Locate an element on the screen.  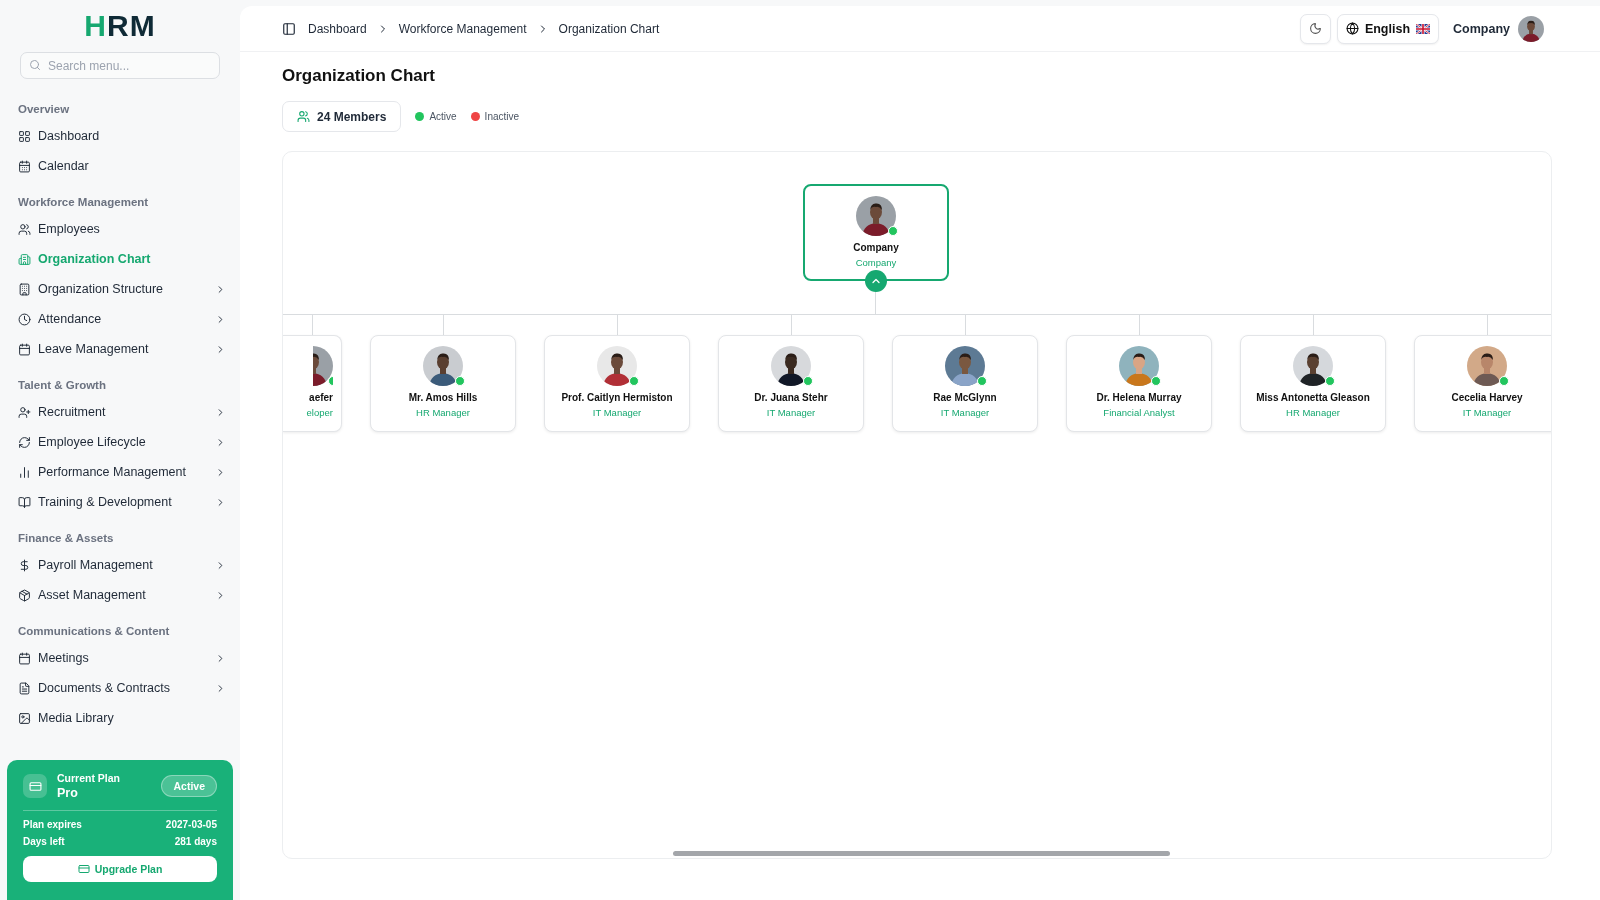
legend-label: Active is located at coordinates (443, 116).